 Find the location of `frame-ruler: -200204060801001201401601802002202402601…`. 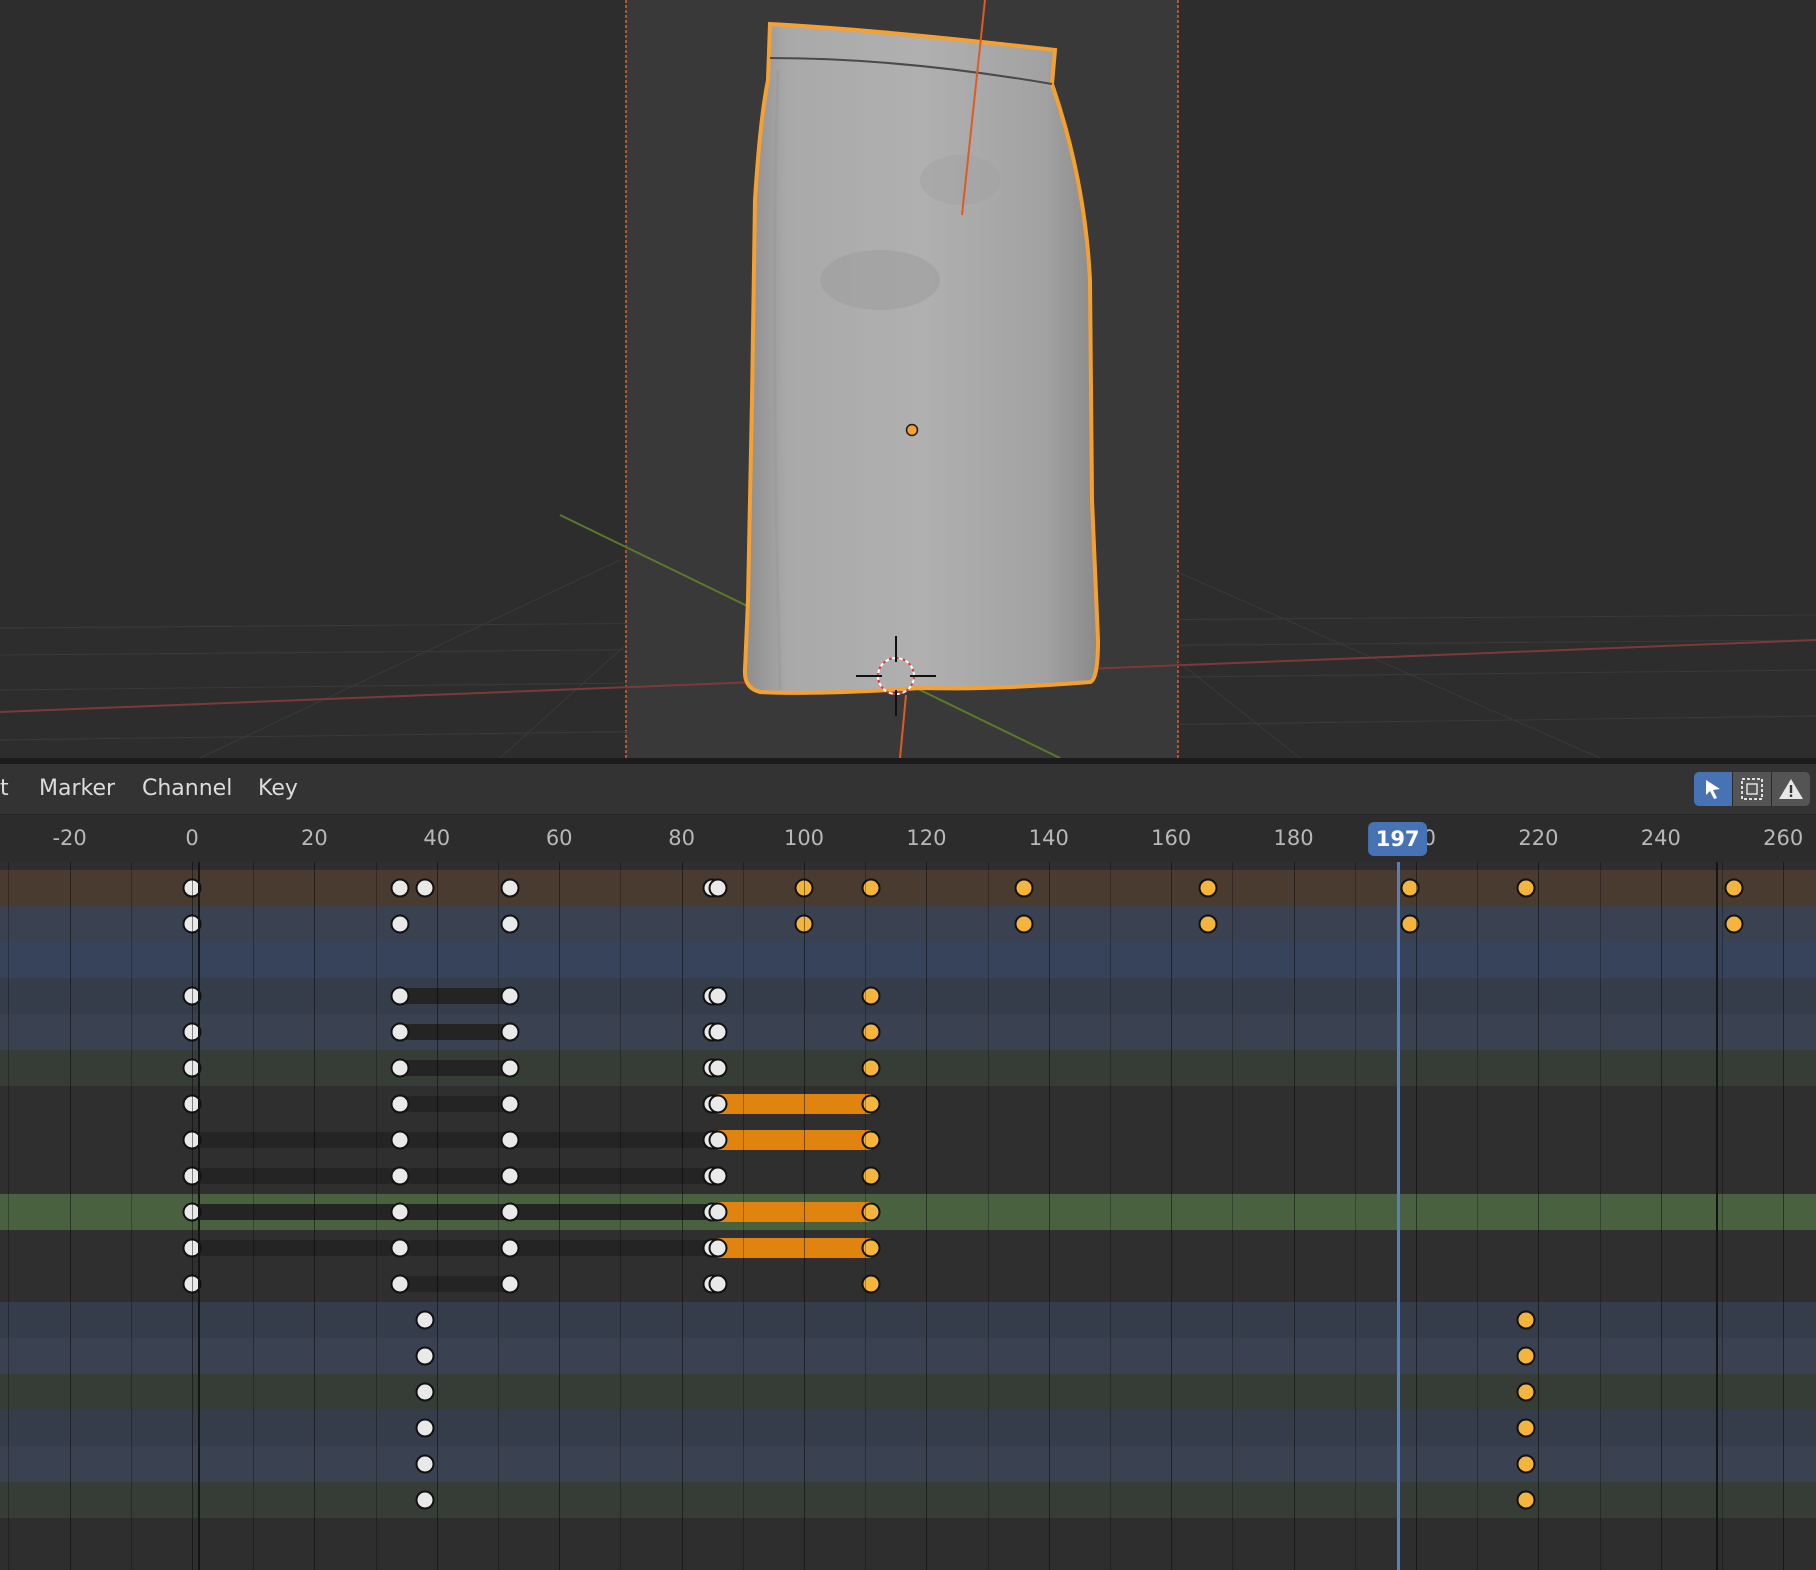

frame-ruler: -200204060801001201401601802002202402601… is located at coordinates (908, 838).